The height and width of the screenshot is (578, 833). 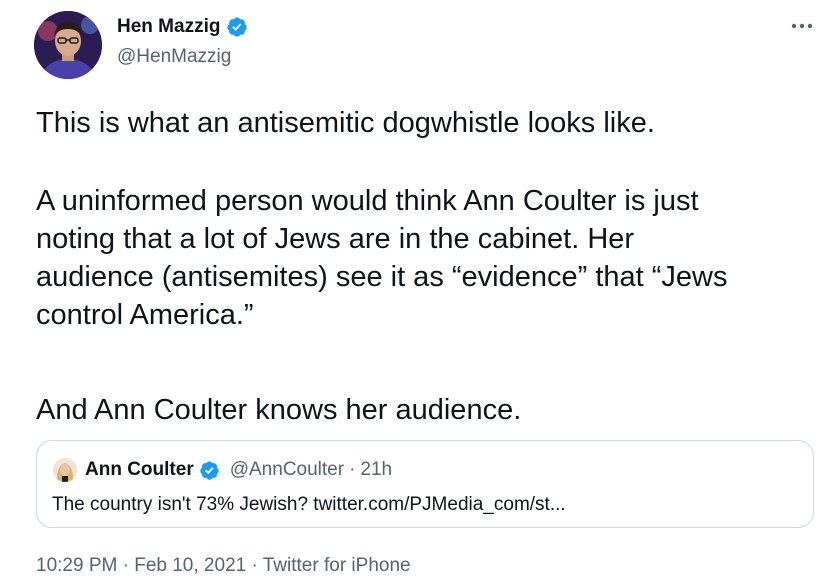 I want to click on quoted-tweet-age: 21h, so click(x=376, y=469).